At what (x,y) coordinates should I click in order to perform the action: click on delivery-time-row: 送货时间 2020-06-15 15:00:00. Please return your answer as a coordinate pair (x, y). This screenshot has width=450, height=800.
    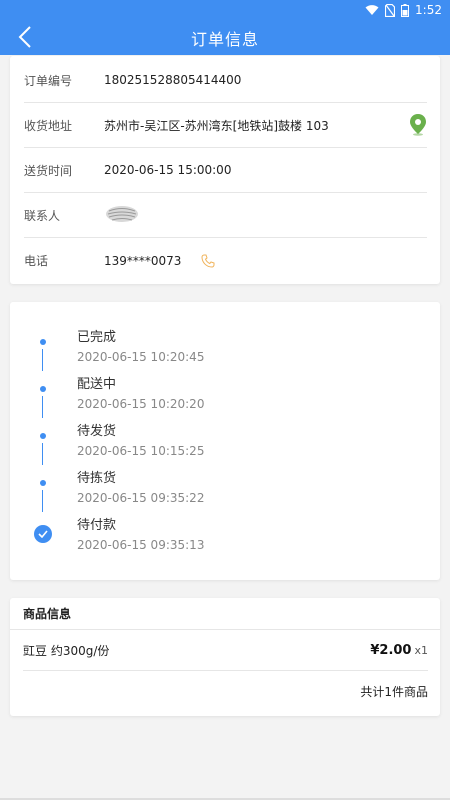
    Looking at the image, I should click on (225, 170).